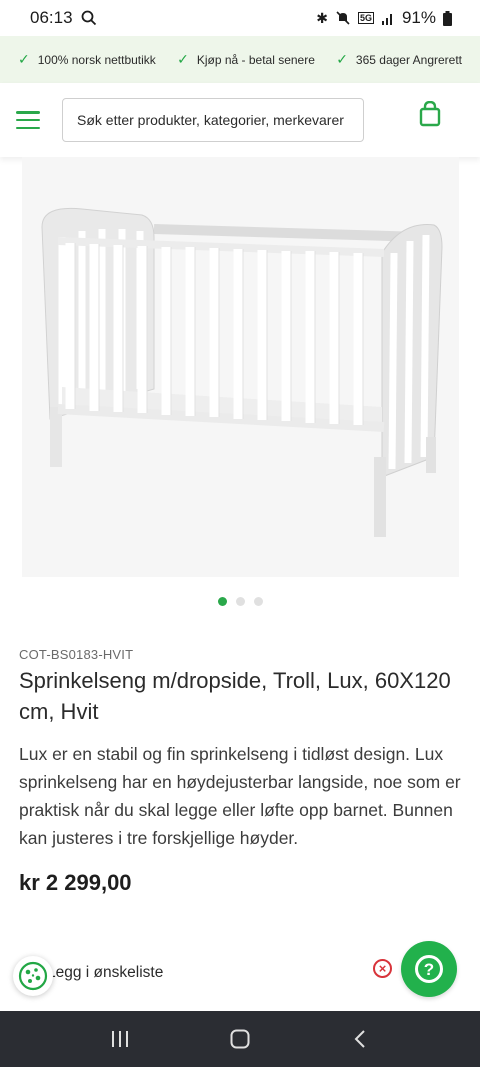  What do you see at coordinates (382, 968) in the screenshot?
I see `close-icon: ×` at bounding box center [382, 968].